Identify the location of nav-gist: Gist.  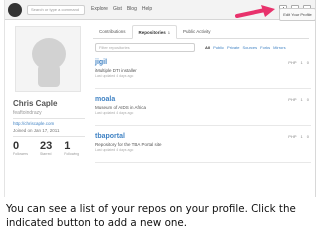
(117, 9).